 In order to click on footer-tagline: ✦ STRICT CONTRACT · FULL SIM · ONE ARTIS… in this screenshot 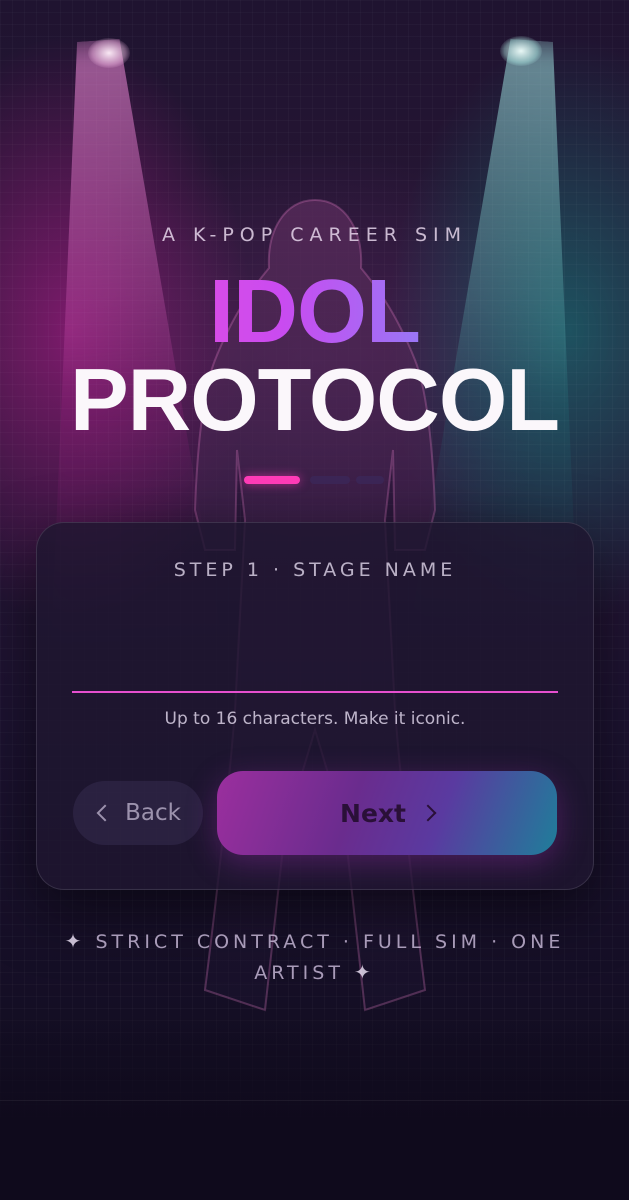, I will do `click(314, 957)`.